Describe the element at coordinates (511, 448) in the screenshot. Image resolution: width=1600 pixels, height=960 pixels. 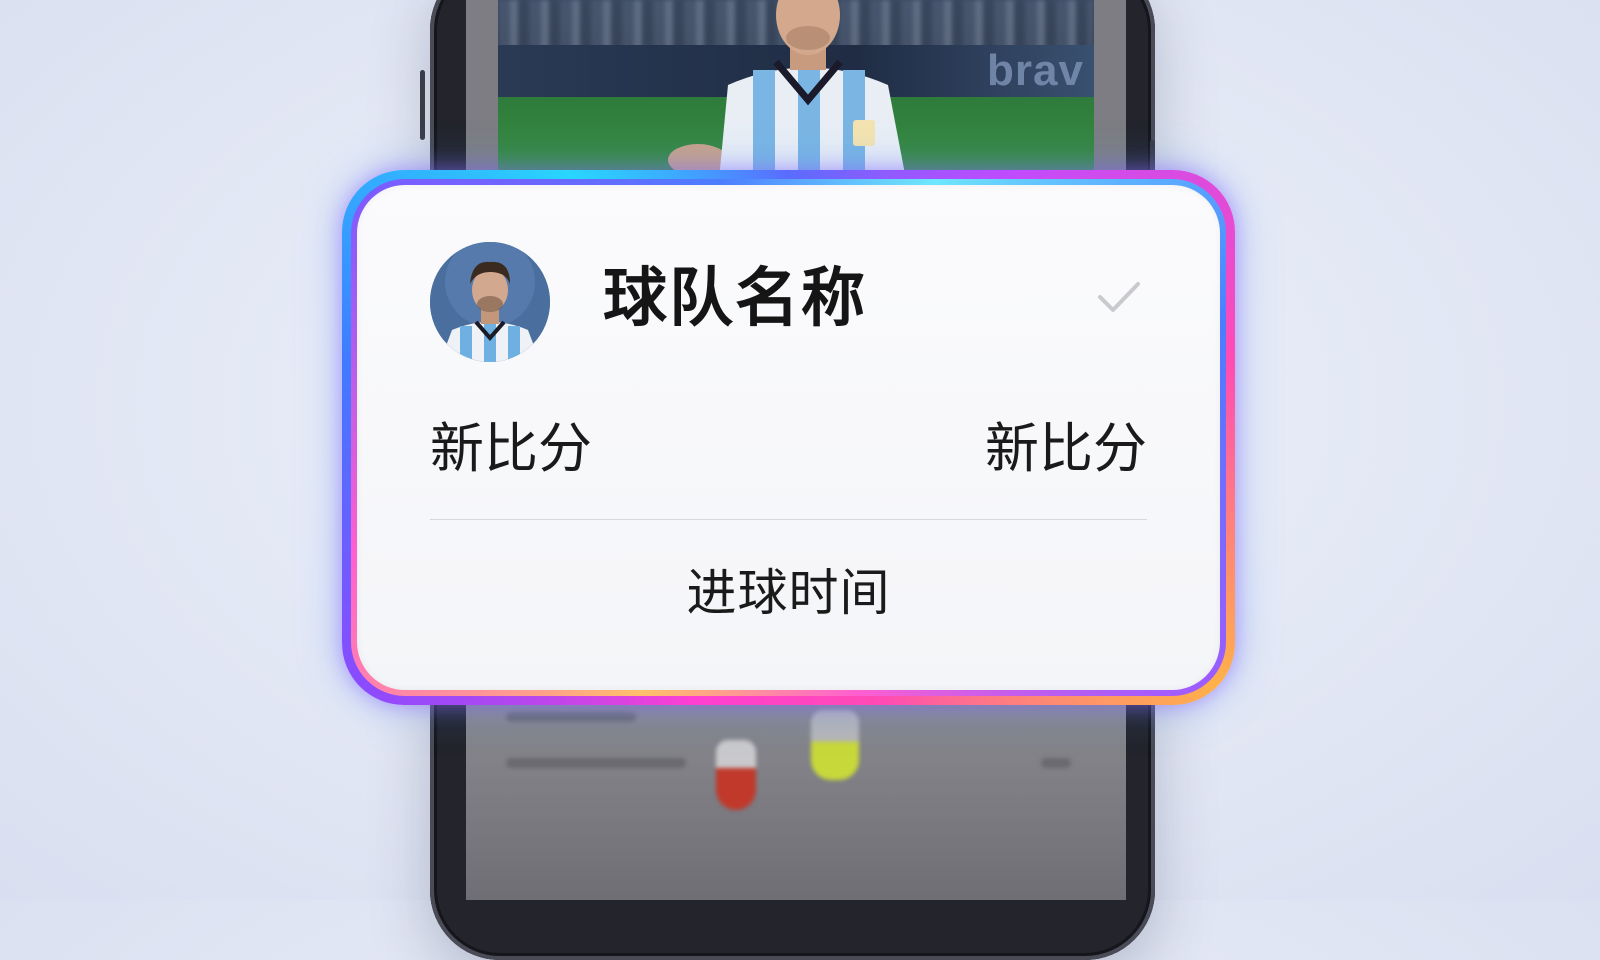
I see `score-left: 新比分` at that location.